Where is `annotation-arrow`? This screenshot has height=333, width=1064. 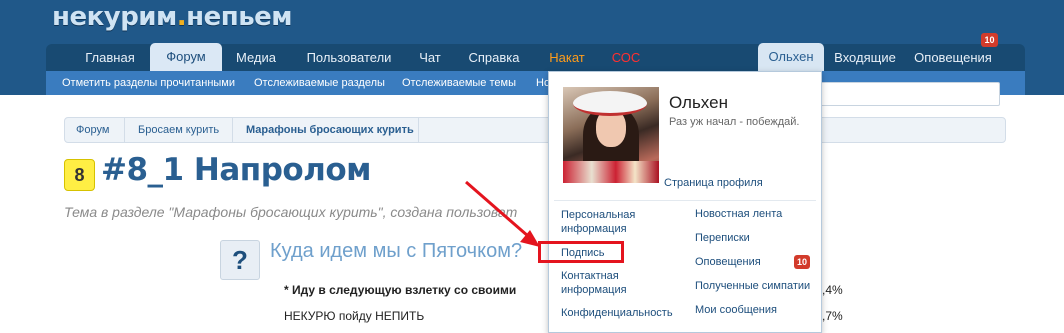
annotation-arrow is located at coordinates (502, 213).